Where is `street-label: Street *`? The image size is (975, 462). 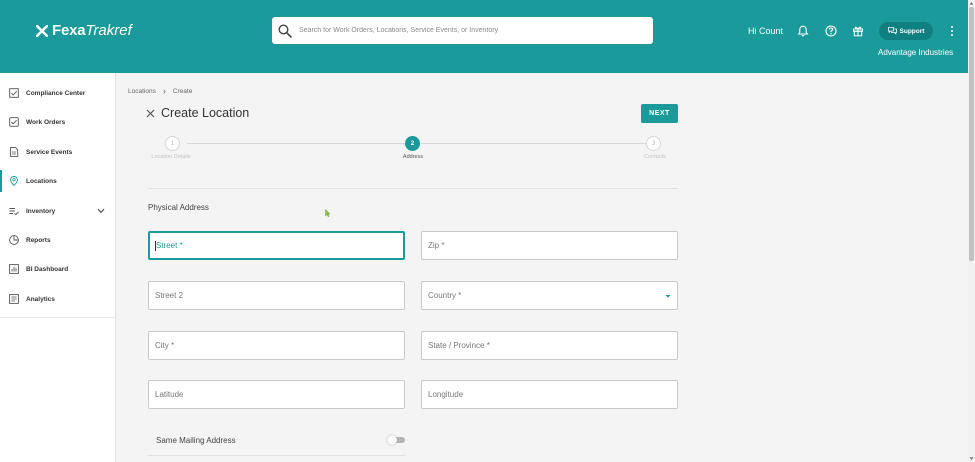
street-label: Street * is located at coordinates (169, 245).